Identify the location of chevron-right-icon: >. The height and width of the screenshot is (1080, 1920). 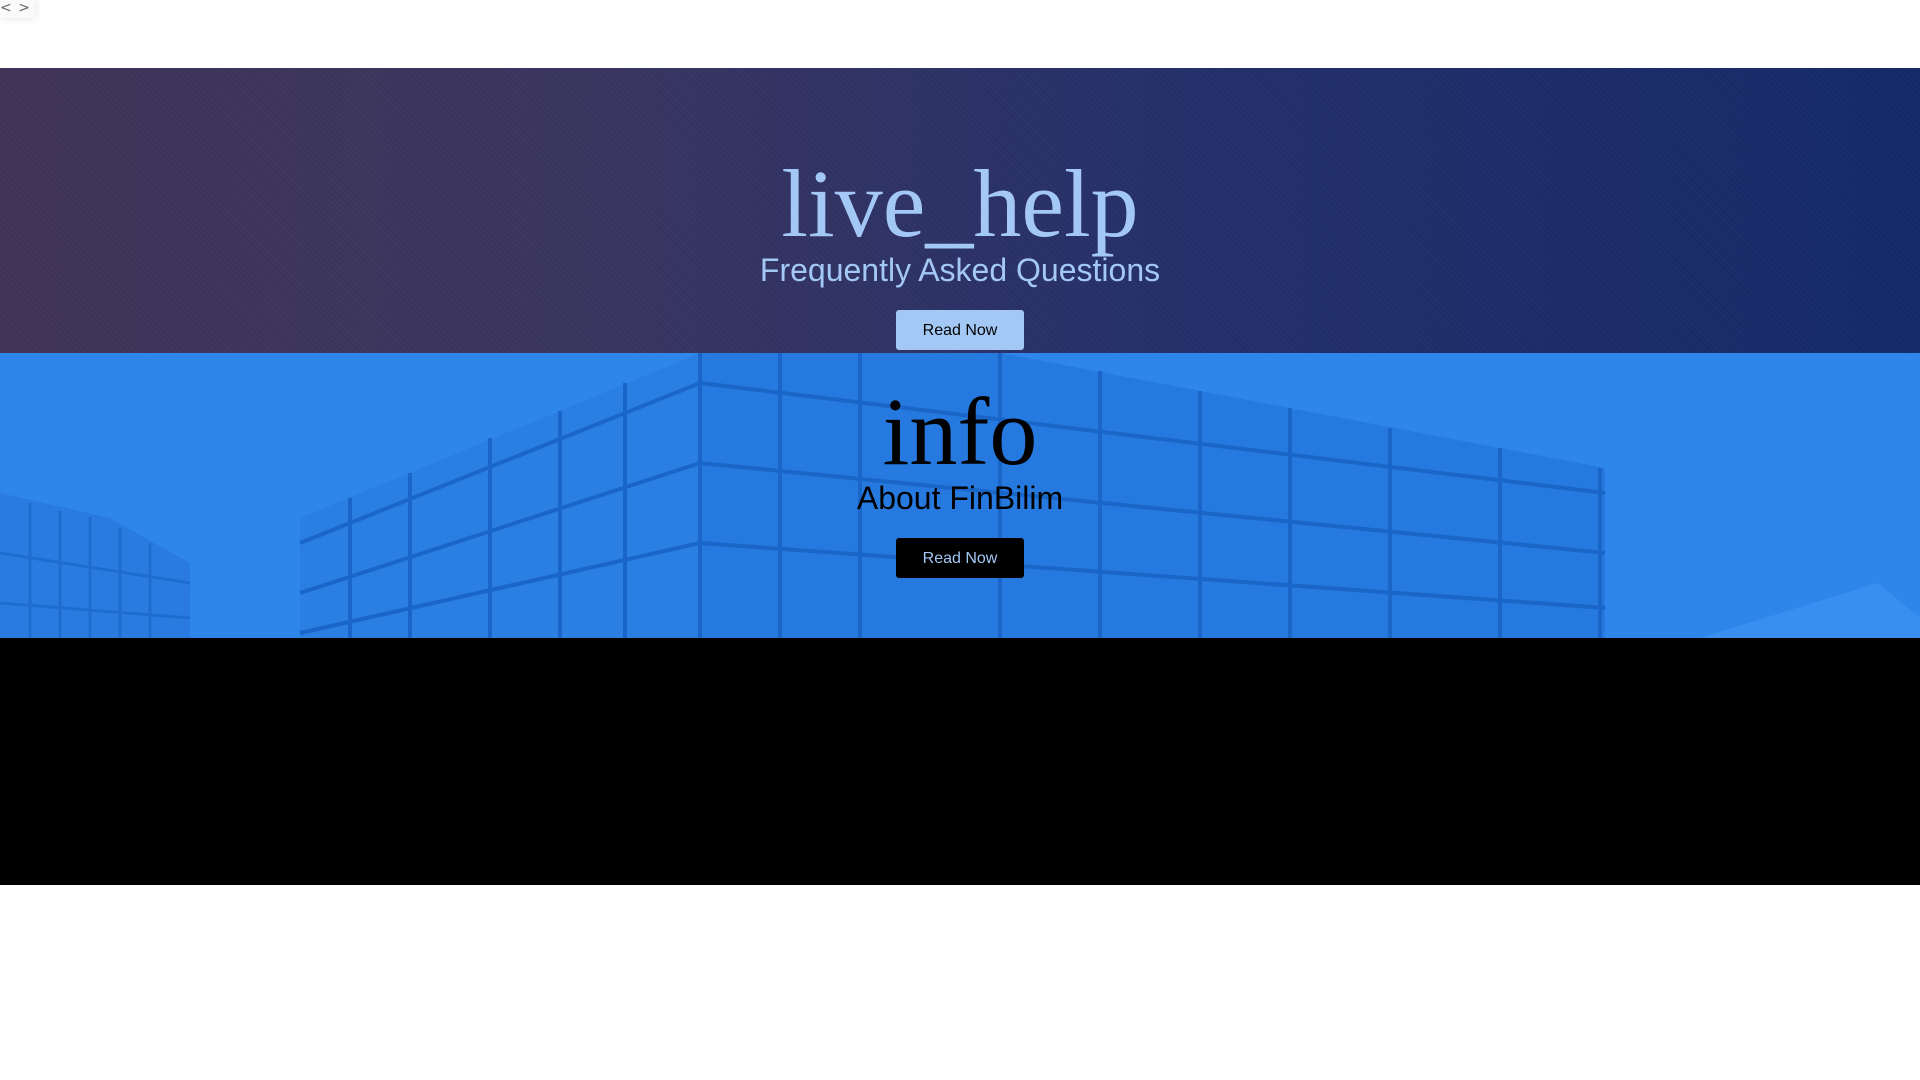
(24, 8).